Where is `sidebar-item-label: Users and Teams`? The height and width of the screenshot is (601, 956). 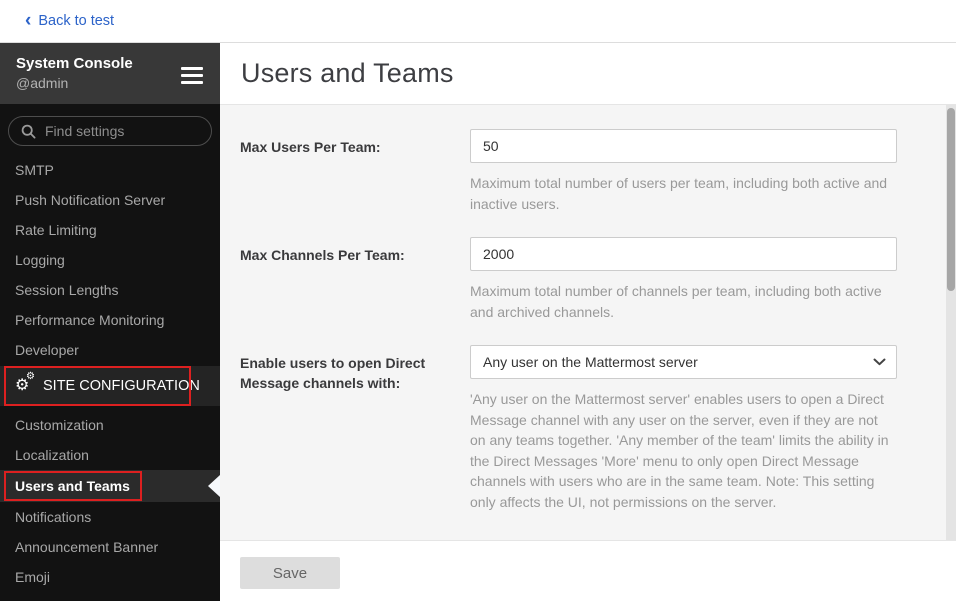
sidebar-item-label: Users and Teams is located at coordinates (72, 486).